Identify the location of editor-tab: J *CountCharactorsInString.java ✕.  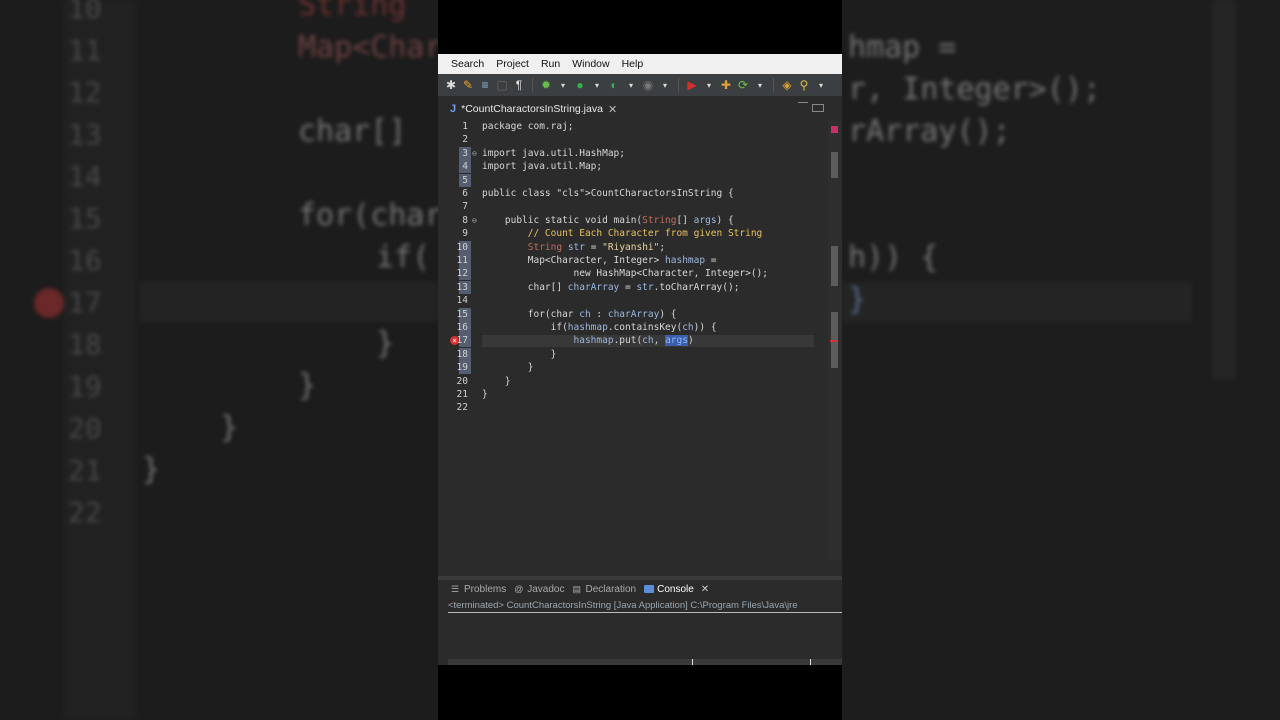
(533, 109).